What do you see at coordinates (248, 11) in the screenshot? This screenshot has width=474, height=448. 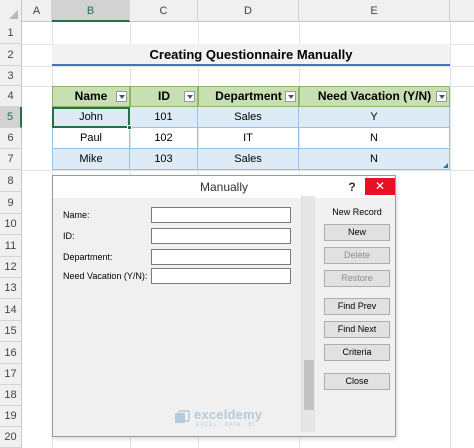 I see `column-header-d: D` at bounding box center [248, 11].